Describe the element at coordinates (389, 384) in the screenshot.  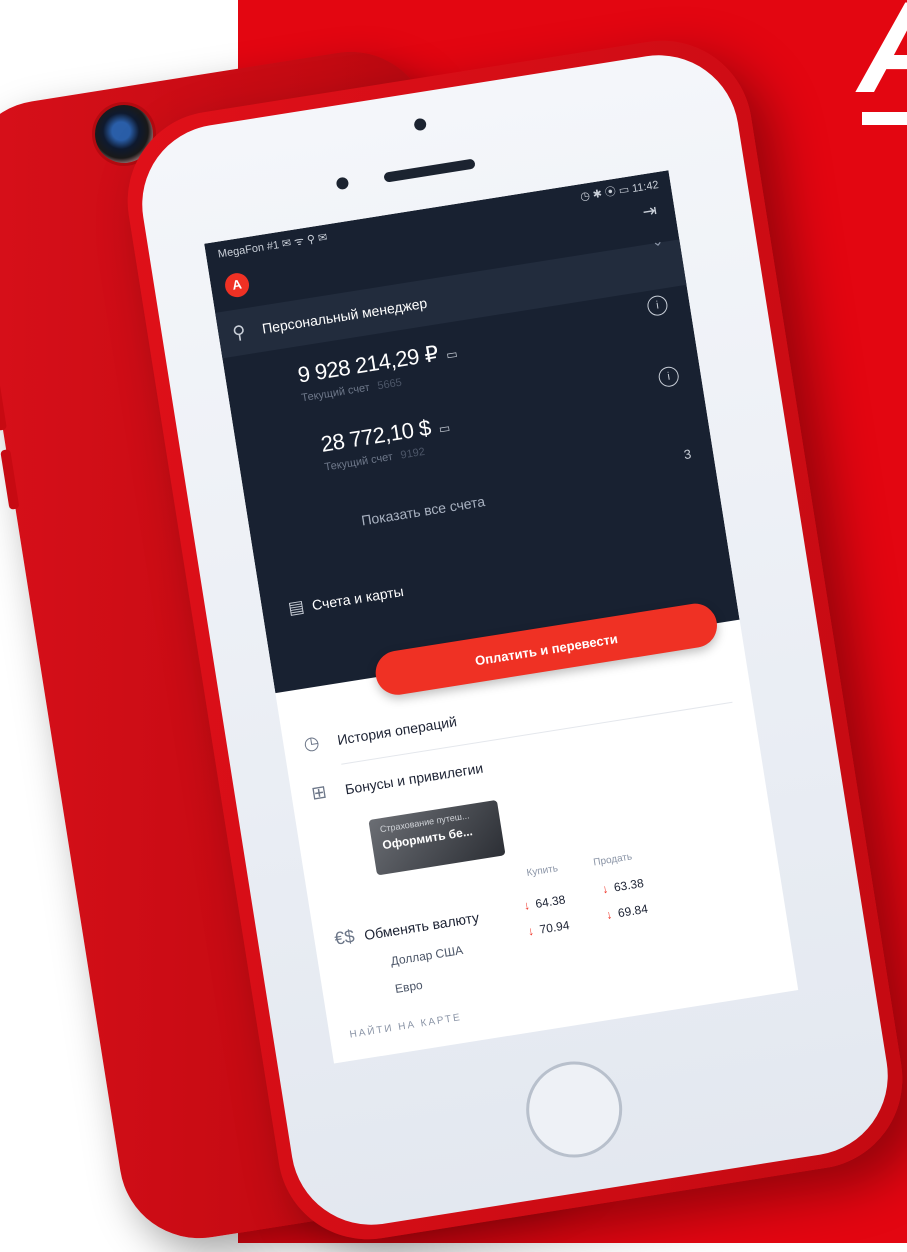
I see `account-number: 5665` at that location.